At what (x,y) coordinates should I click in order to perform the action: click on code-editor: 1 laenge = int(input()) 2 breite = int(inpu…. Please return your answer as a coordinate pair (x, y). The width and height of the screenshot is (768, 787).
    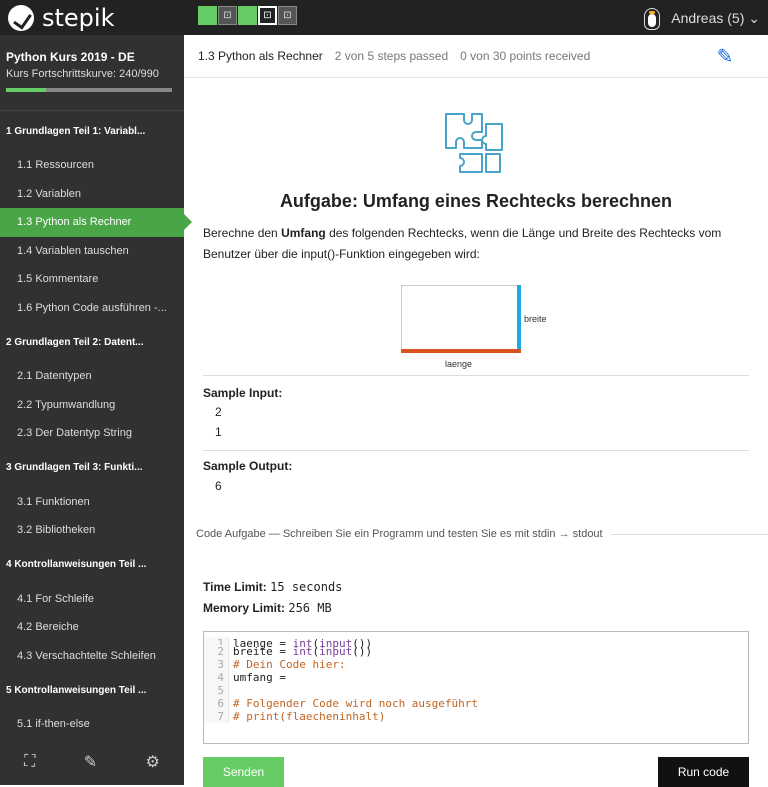
    Looking at the image, I should click on (476, 687).